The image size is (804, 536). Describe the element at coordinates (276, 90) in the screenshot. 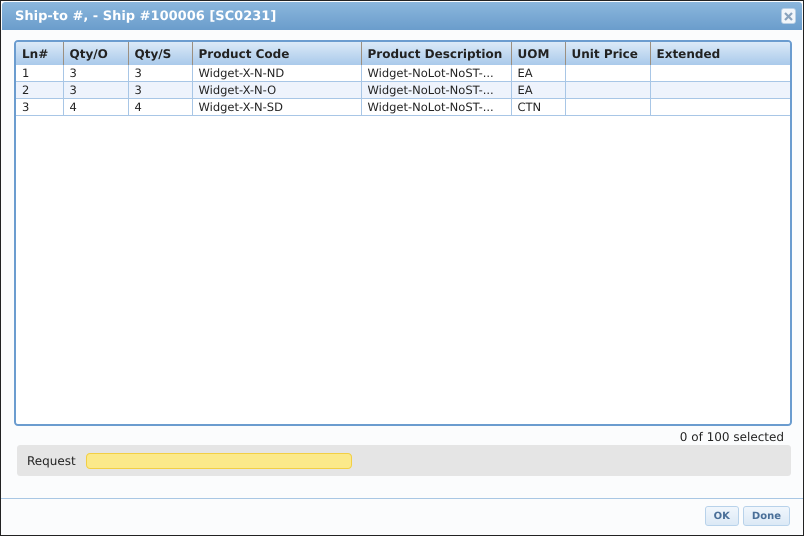

I see `table-cell: Widget-X-N-O` at that location.